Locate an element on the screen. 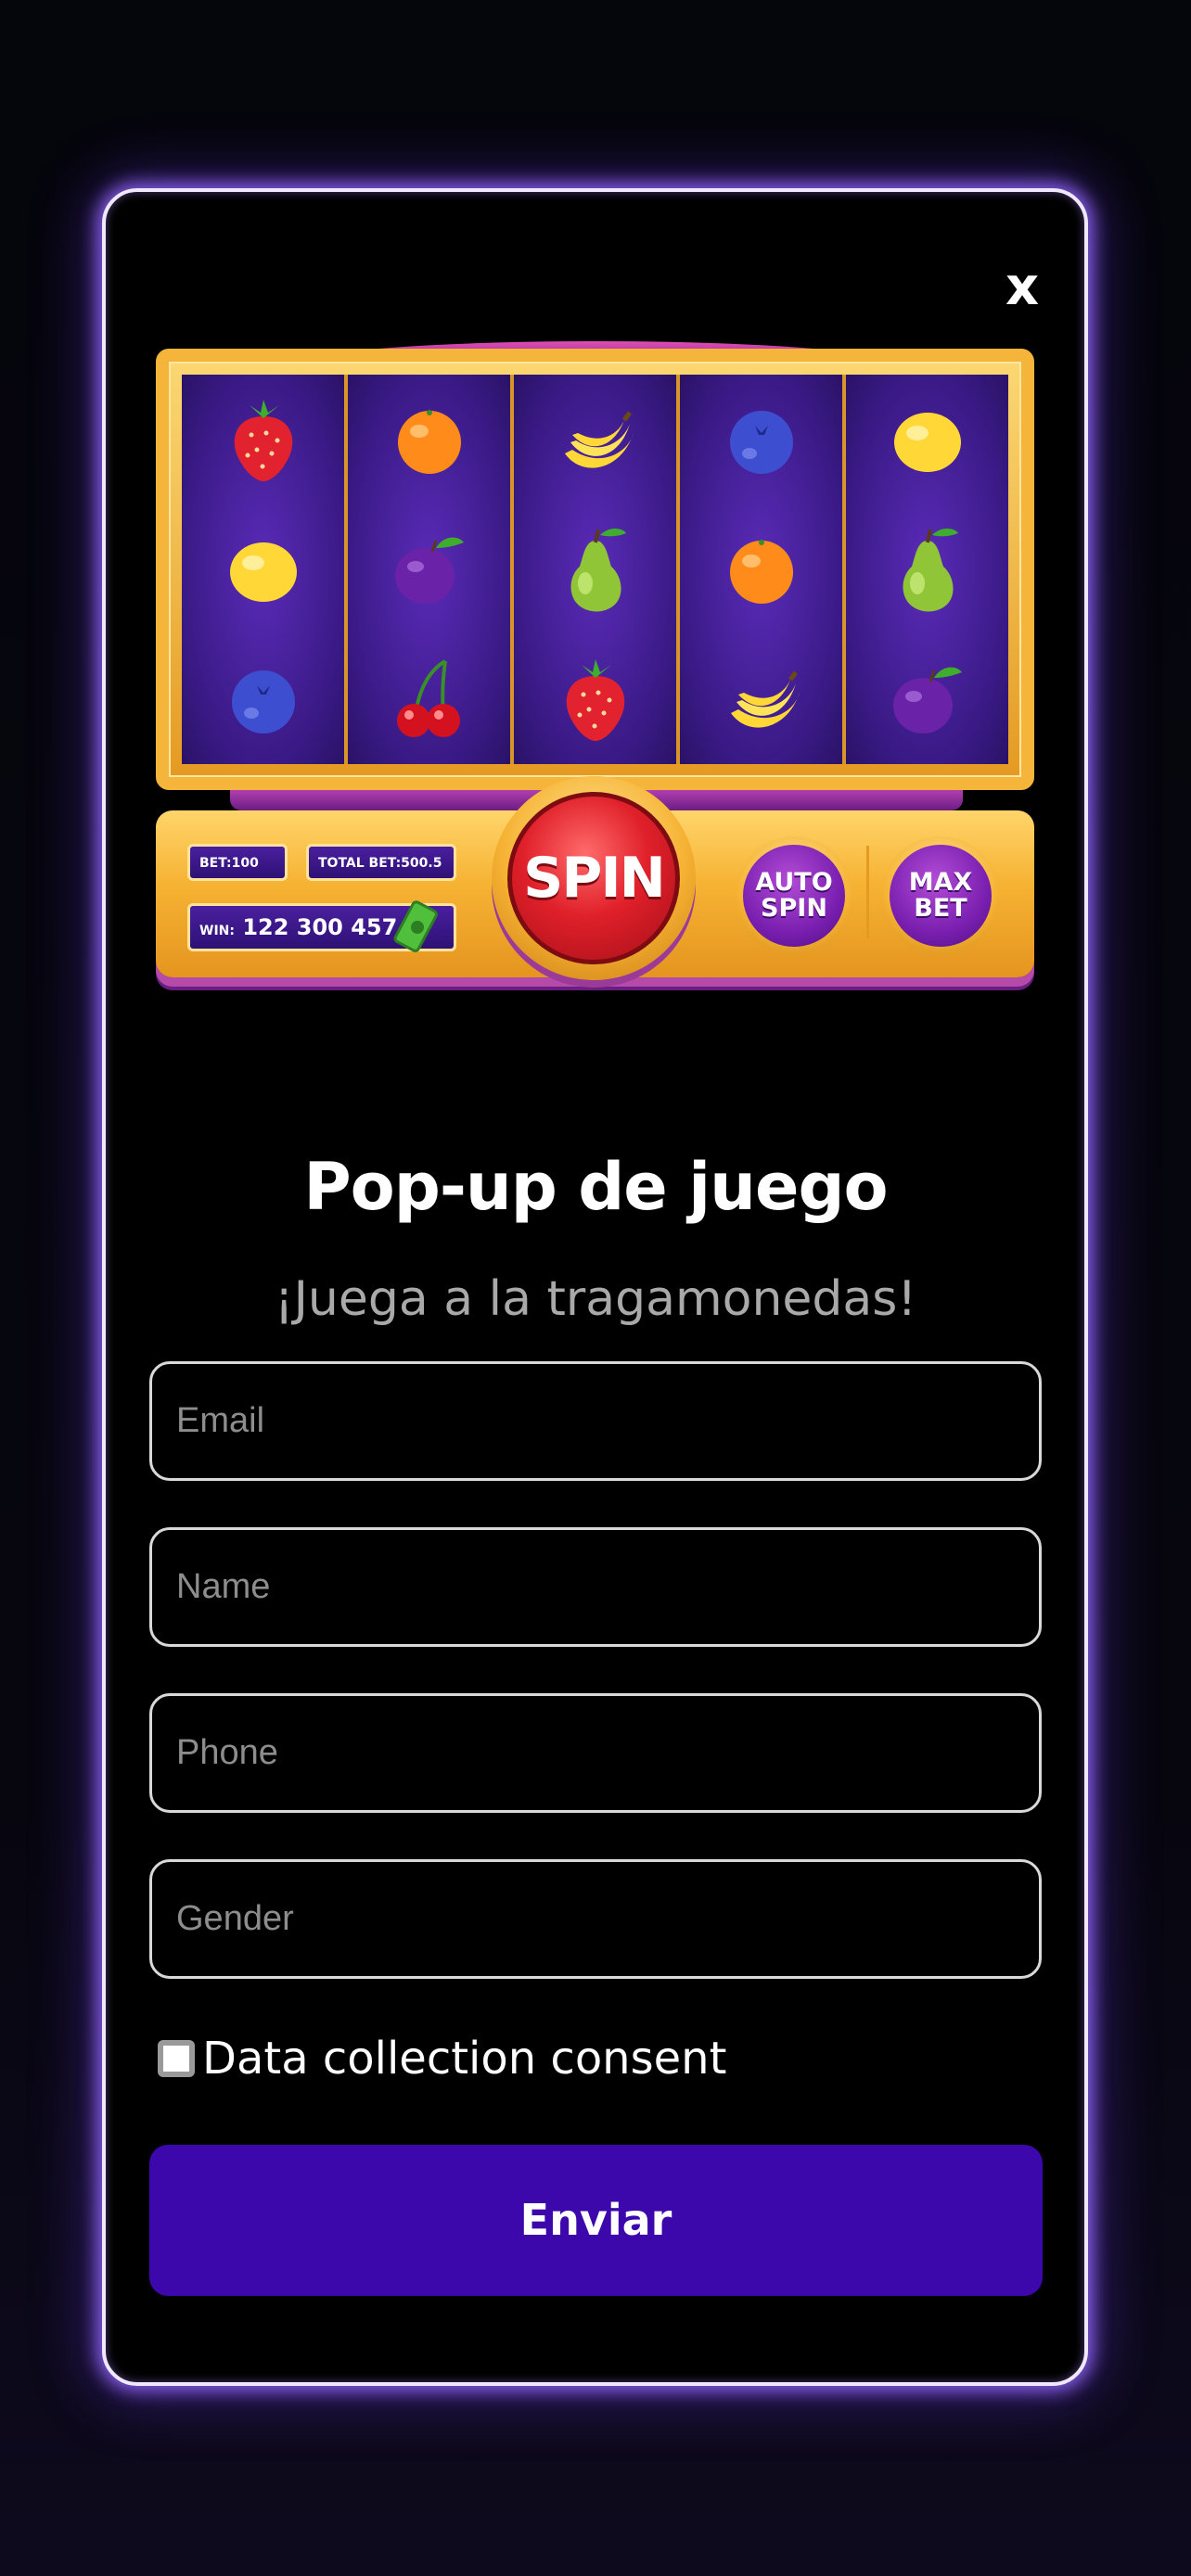 The image size is (1191, 2576). reel-frame is located at coordinates (595, 569).